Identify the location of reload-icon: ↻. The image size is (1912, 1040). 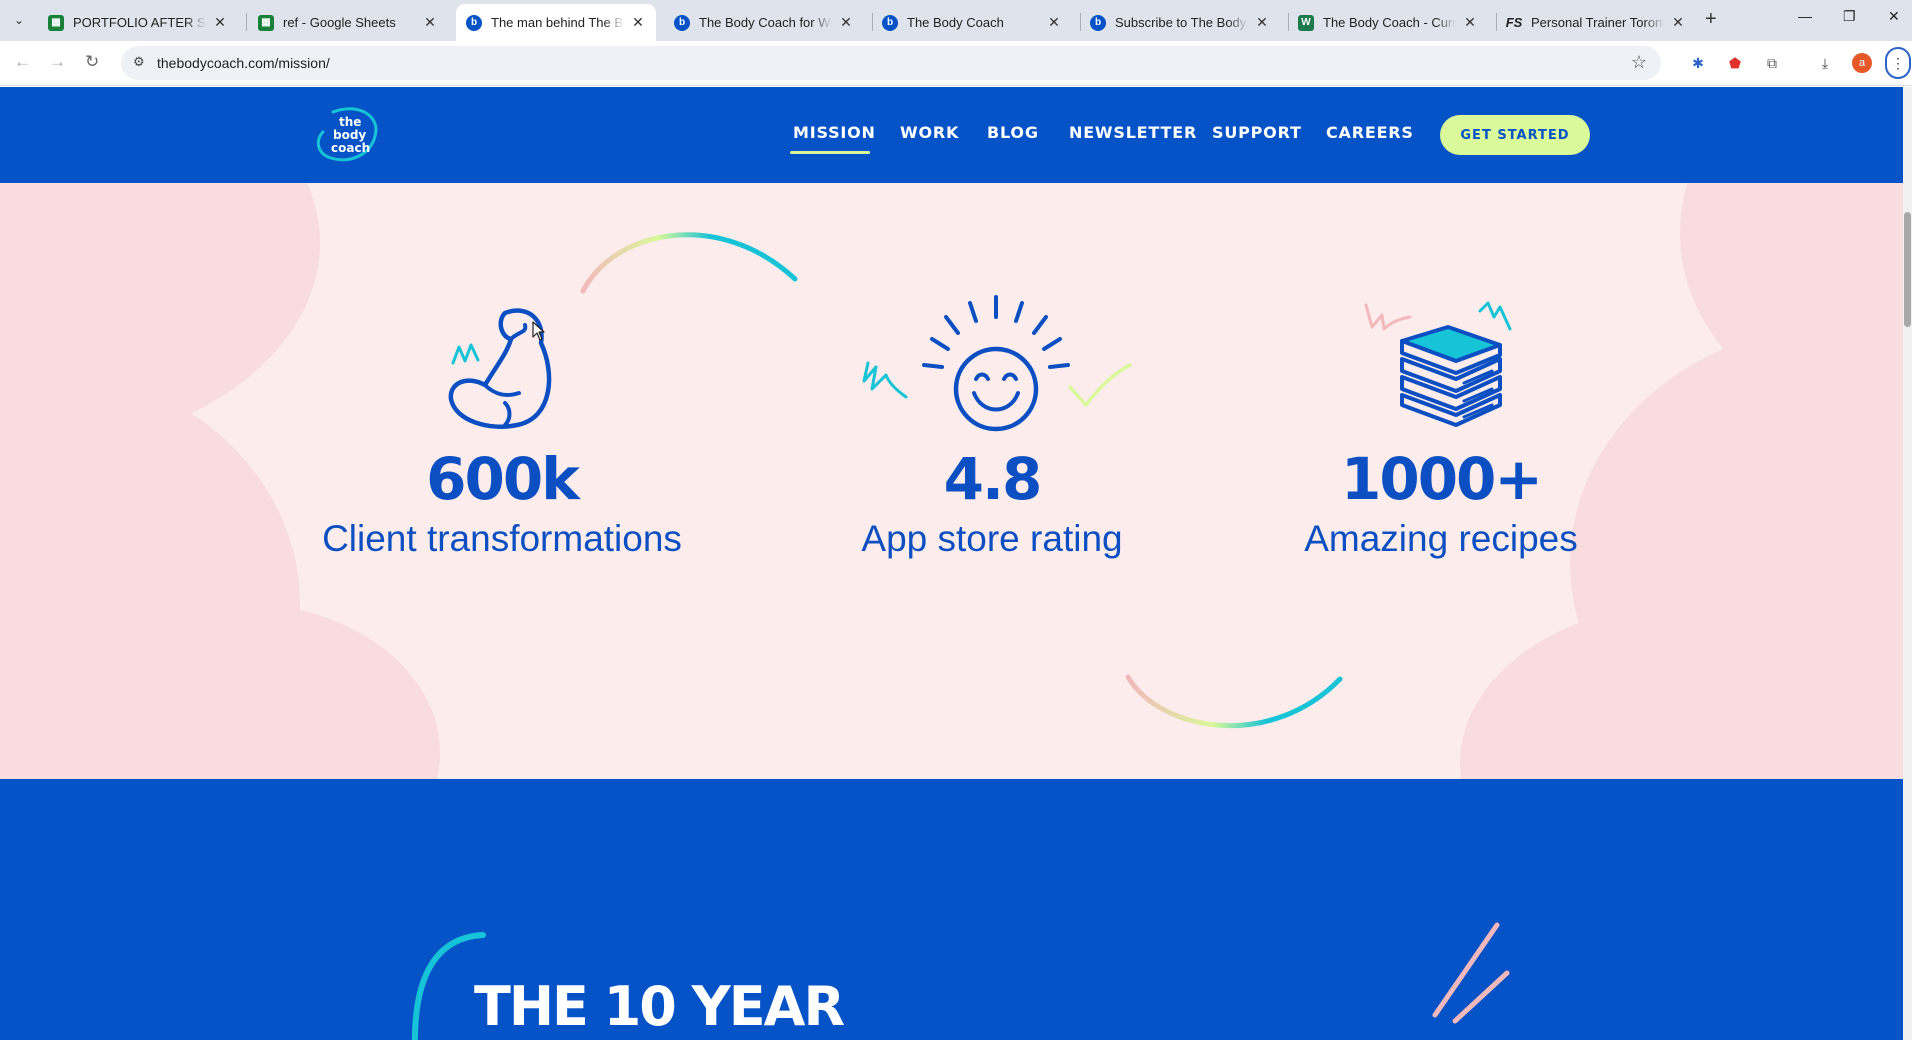
(92, 62).